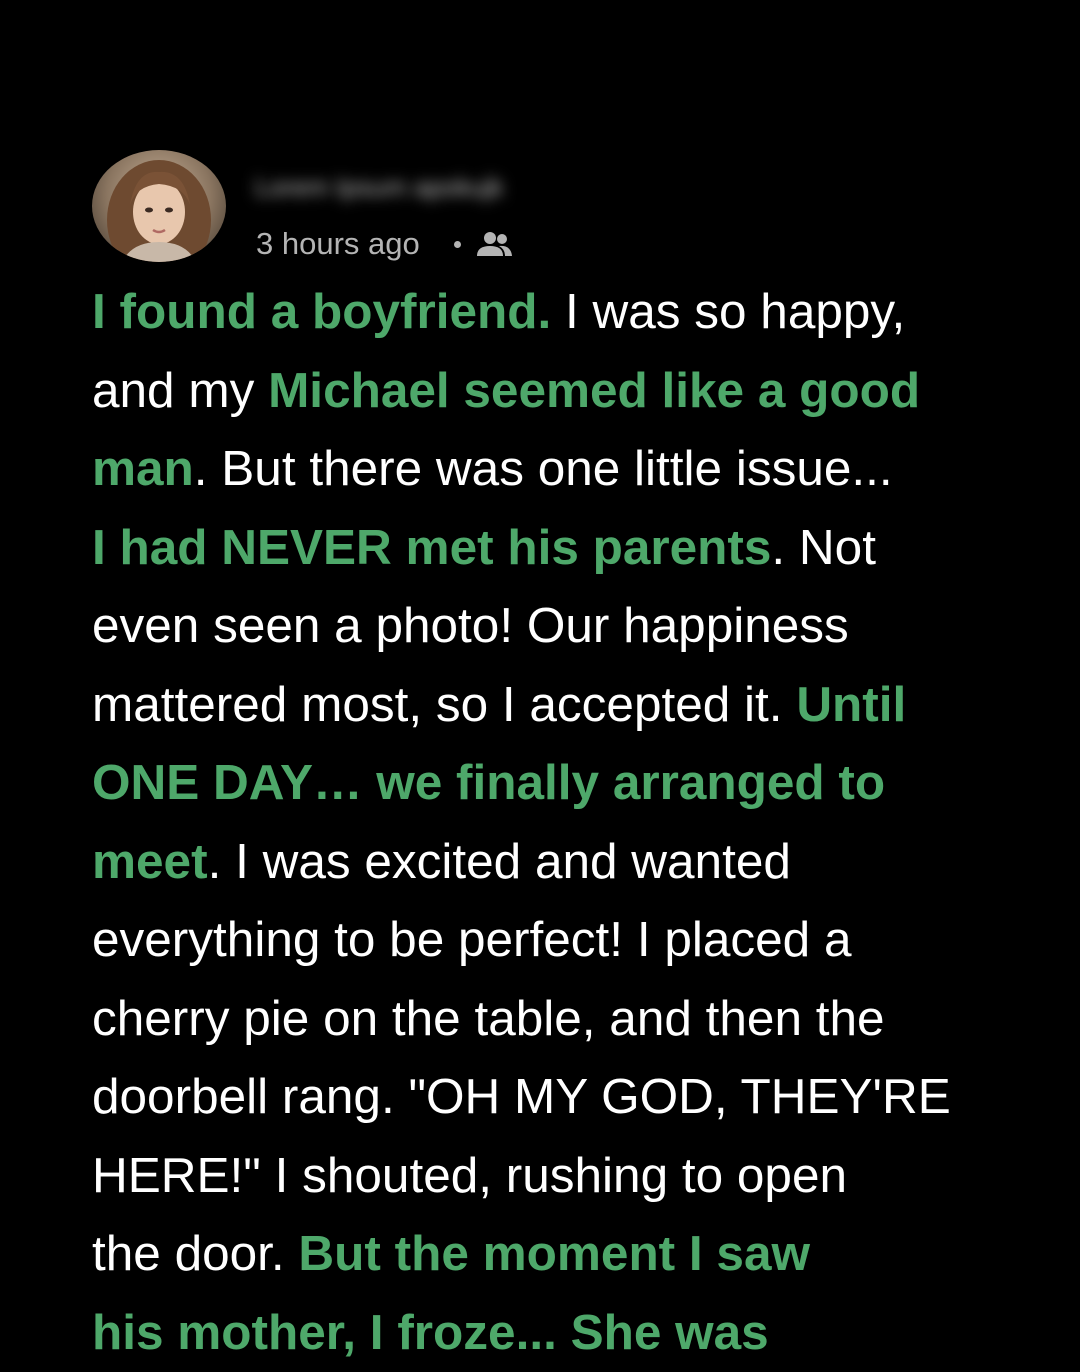 This screenshot has height=1372, width=1080. What do you see at coordinates (322, 311) in the screenshot?
I see `story-highlight: I found a boyfriend.` at bounding box center [322, 311].